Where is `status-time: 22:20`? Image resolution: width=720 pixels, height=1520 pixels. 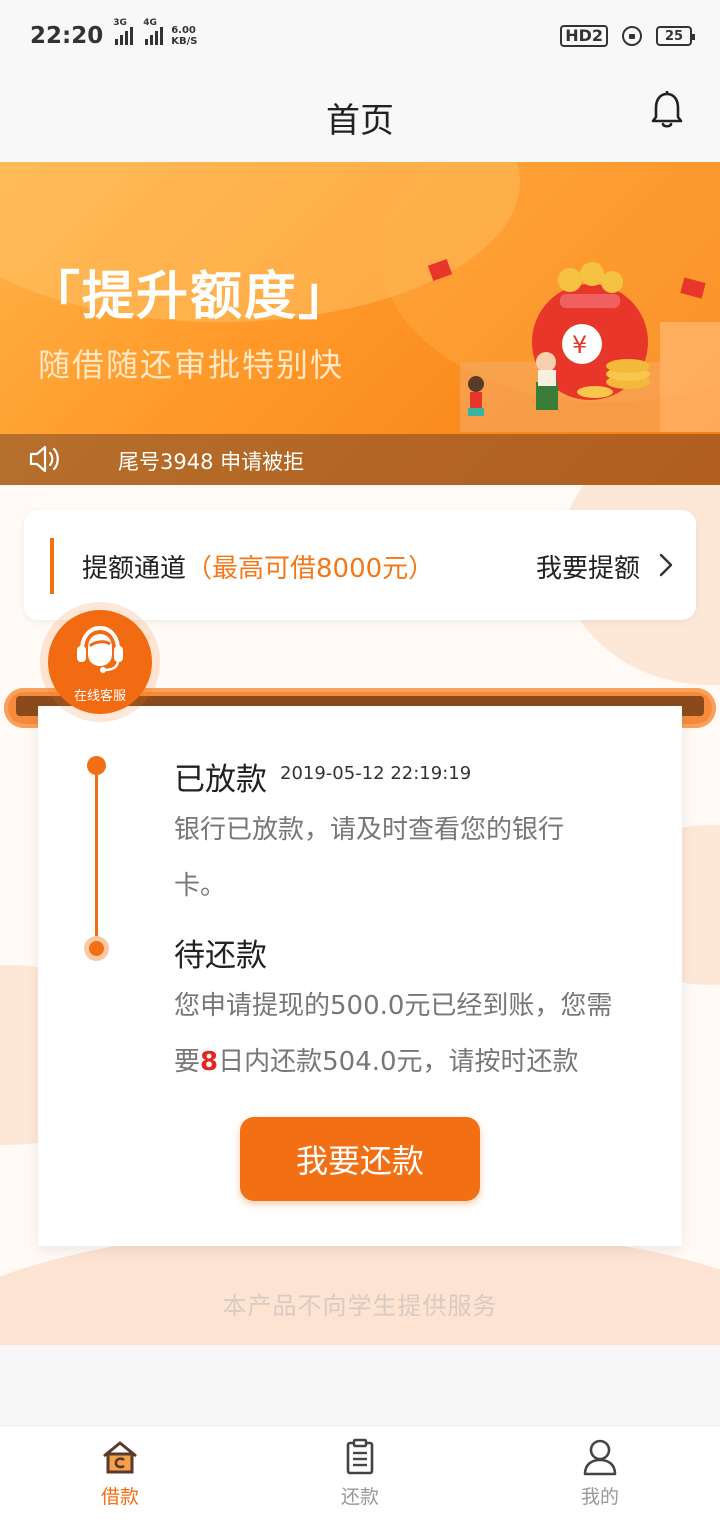 status-time: 22:20 is located at coordinates (67, 36).